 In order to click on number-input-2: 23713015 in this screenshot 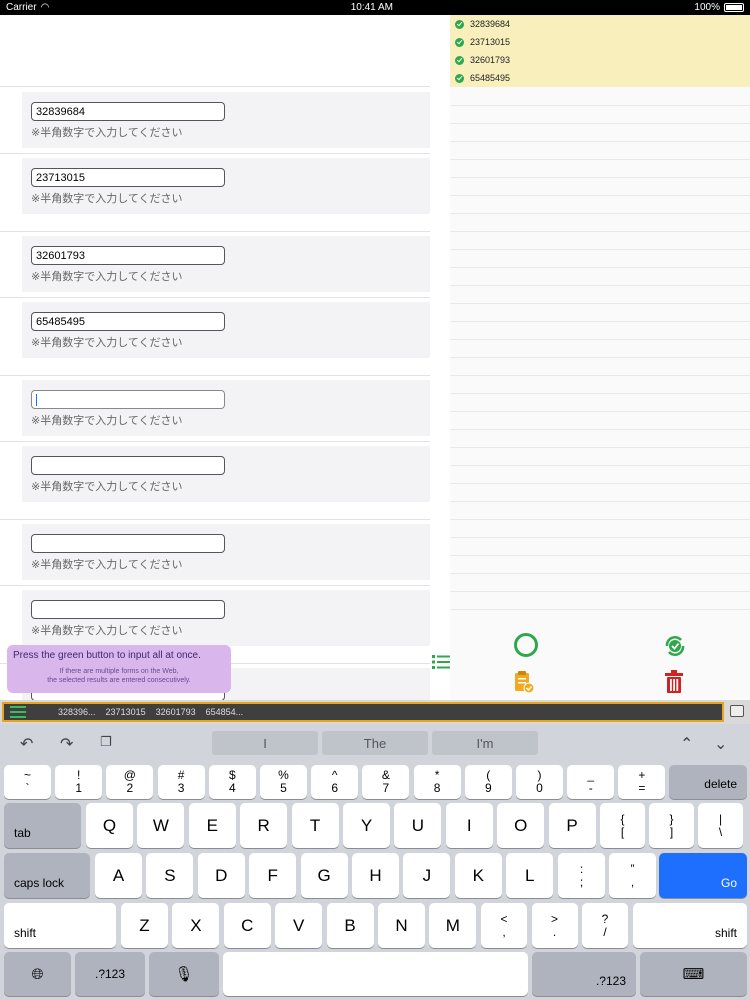, I will do `click(128, 177)`.